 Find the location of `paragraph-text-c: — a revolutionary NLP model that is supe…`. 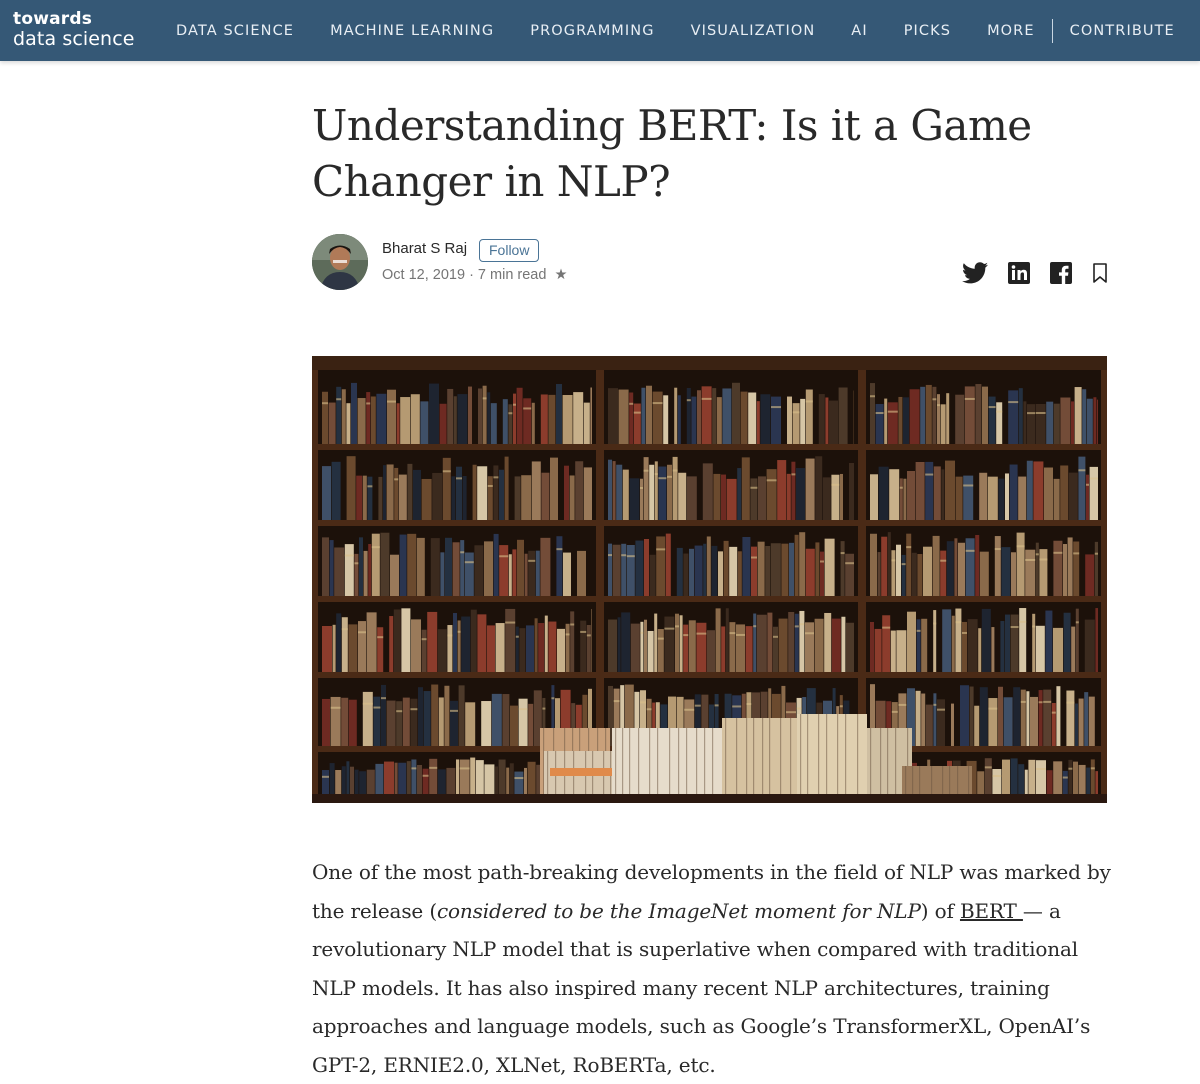

paragraph-text-c: — a revolutionary NLP model that is supe… is located at coordinates (701, 987).